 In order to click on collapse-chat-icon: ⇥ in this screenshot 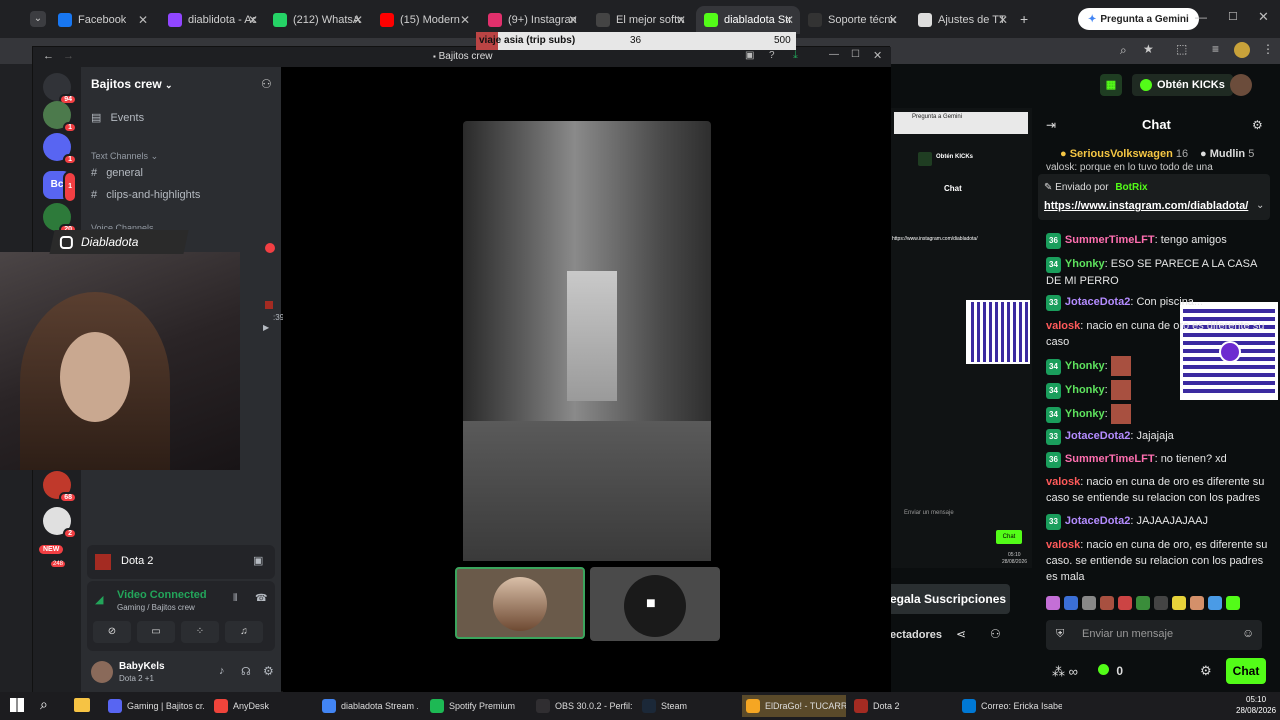, I will do `click(1051, 125)`.